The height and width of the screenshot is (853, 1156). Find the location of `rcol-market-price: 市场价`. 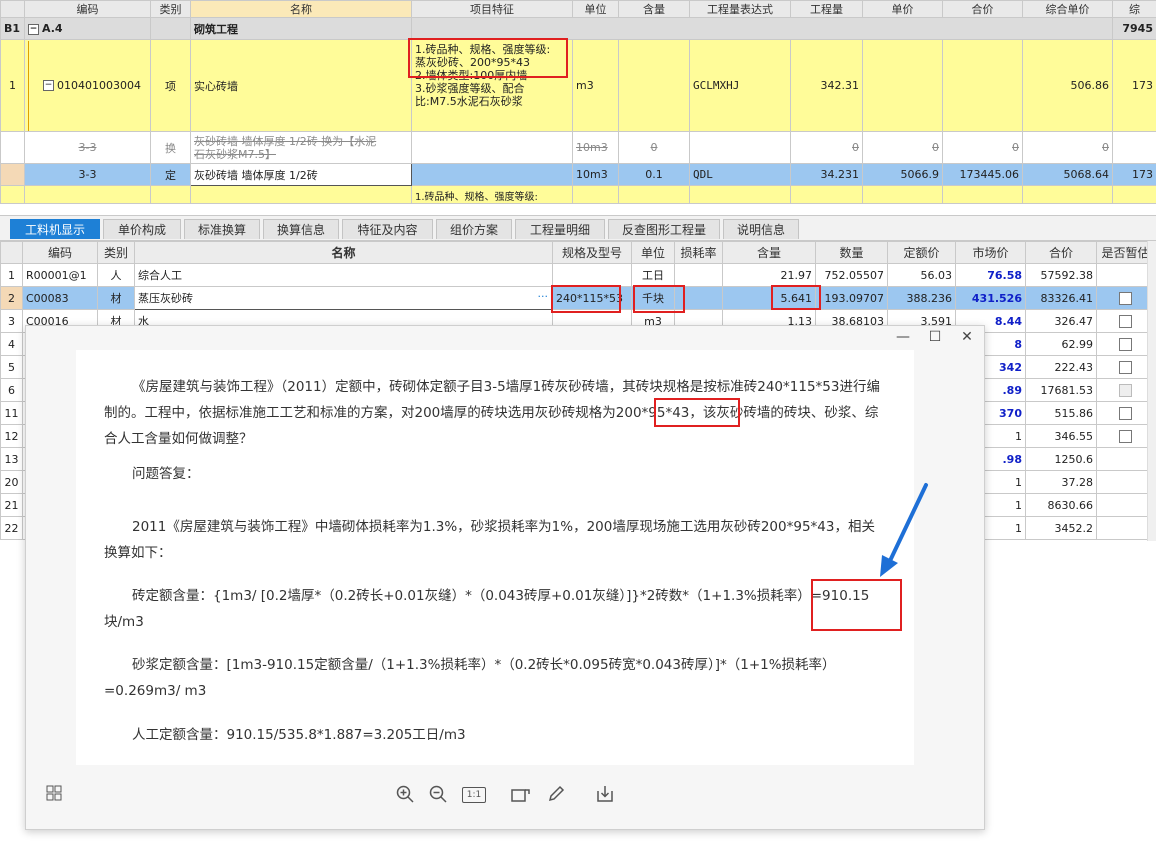

rcol-market-price: 市场价 is located at coordinates (990, 252).